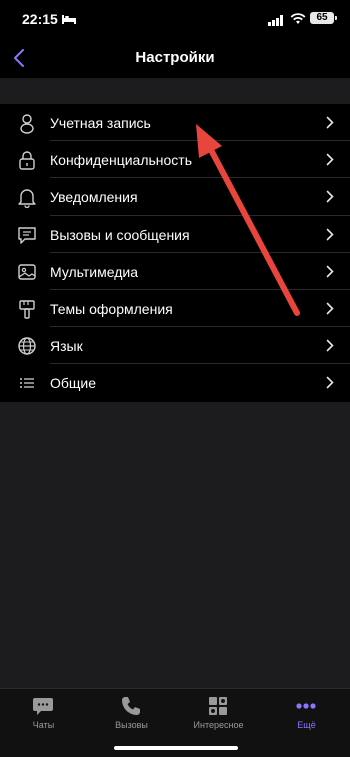 The height and width of the screenshot is (757, 350). What do you see at coordinates (27, 383) in the screenshot?
I see `list-icon` at bounding box center [27, 383].